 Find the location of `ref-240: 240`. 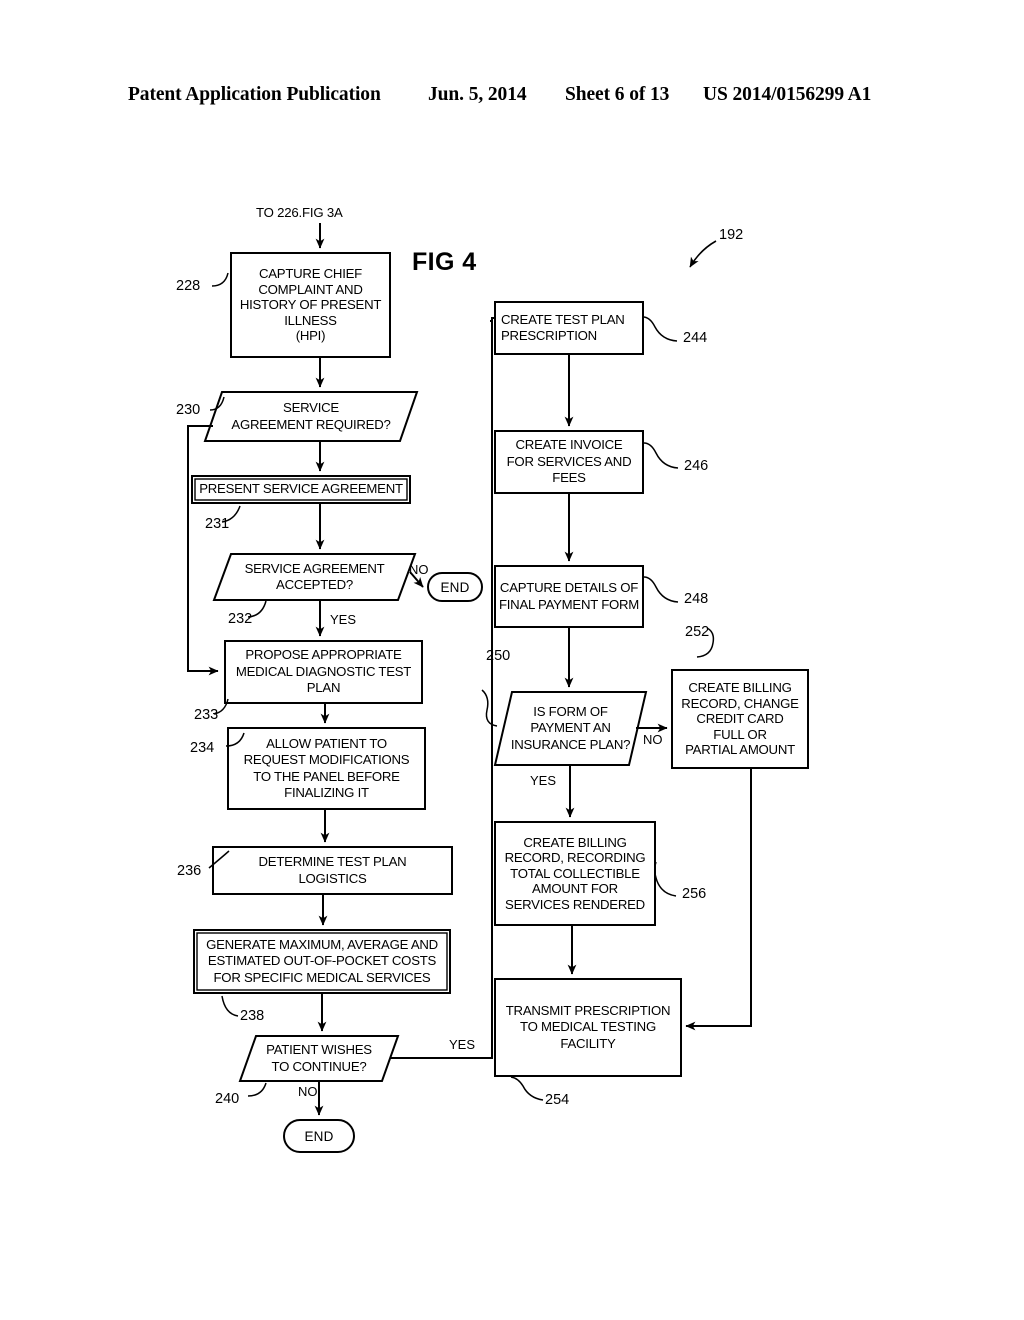

ref-240: 240 is located at coordinates (227, 1099).